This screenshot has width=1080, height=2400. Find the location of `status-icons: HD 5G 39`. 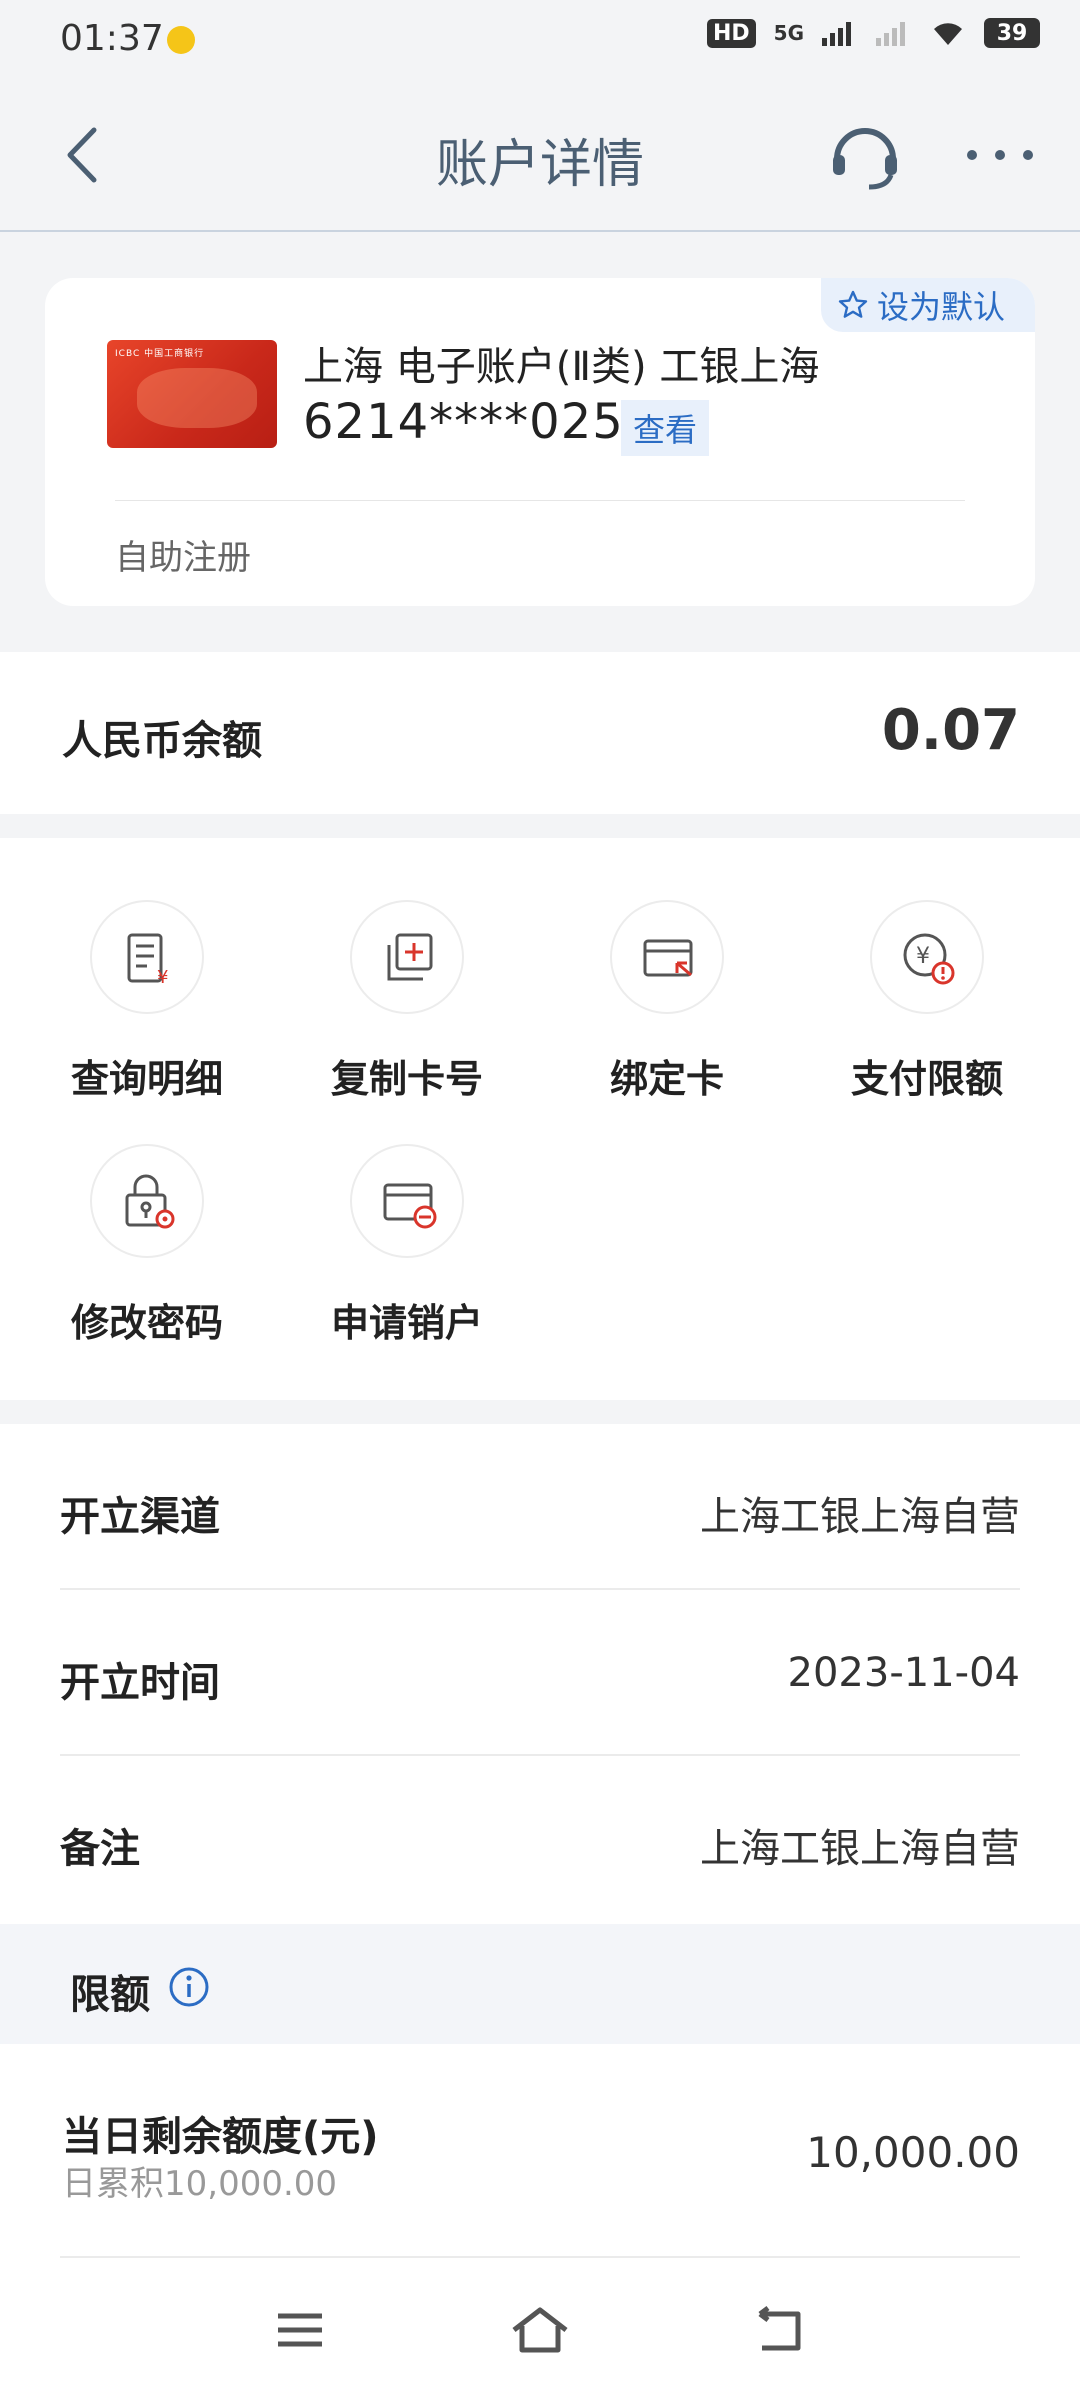

status-icons: HD 5G 39 is located at coordinates (873, 33).